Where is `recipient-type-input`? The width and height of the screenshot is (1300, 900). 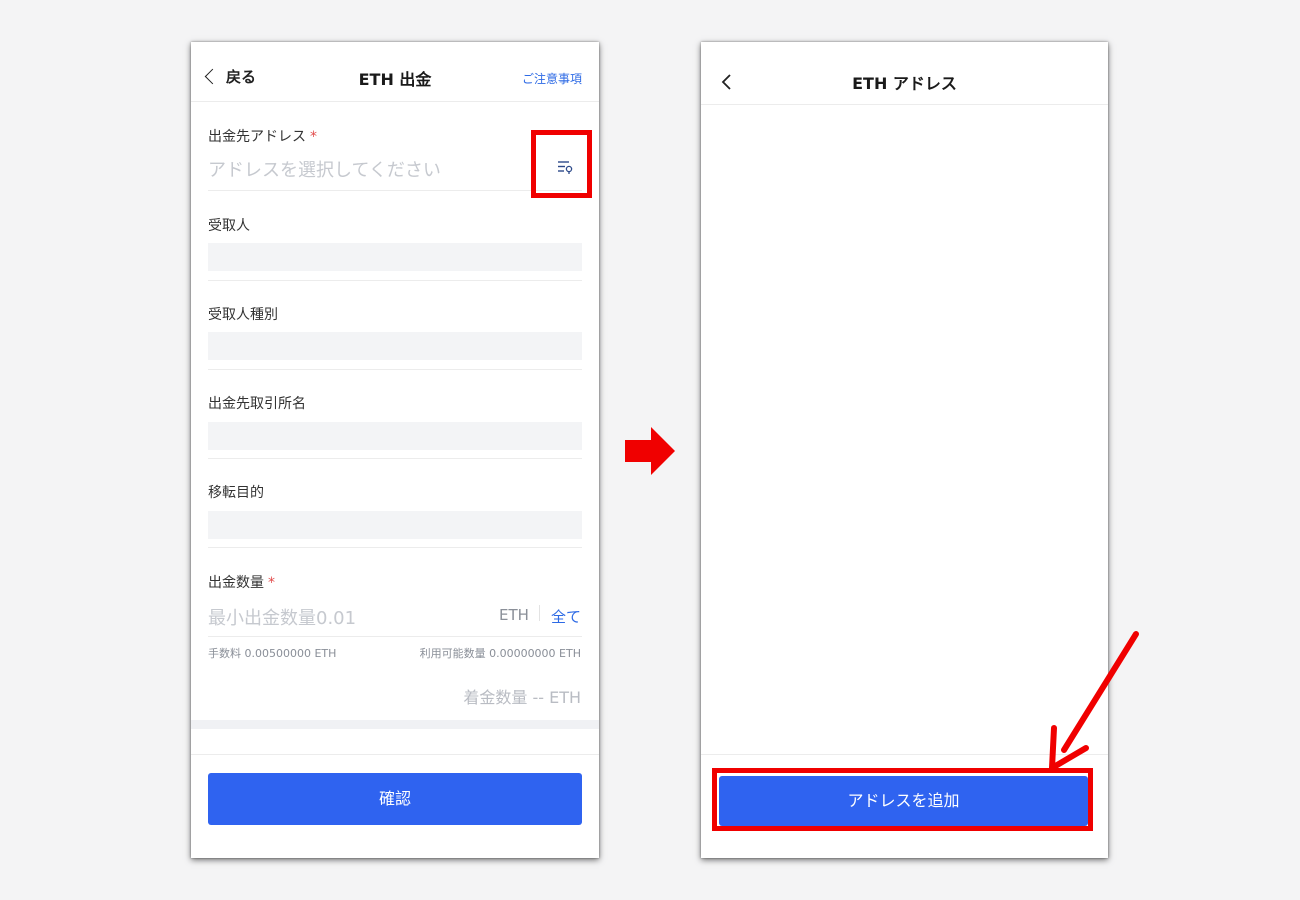 recipient-type-input is located at coordinates (395, 346).